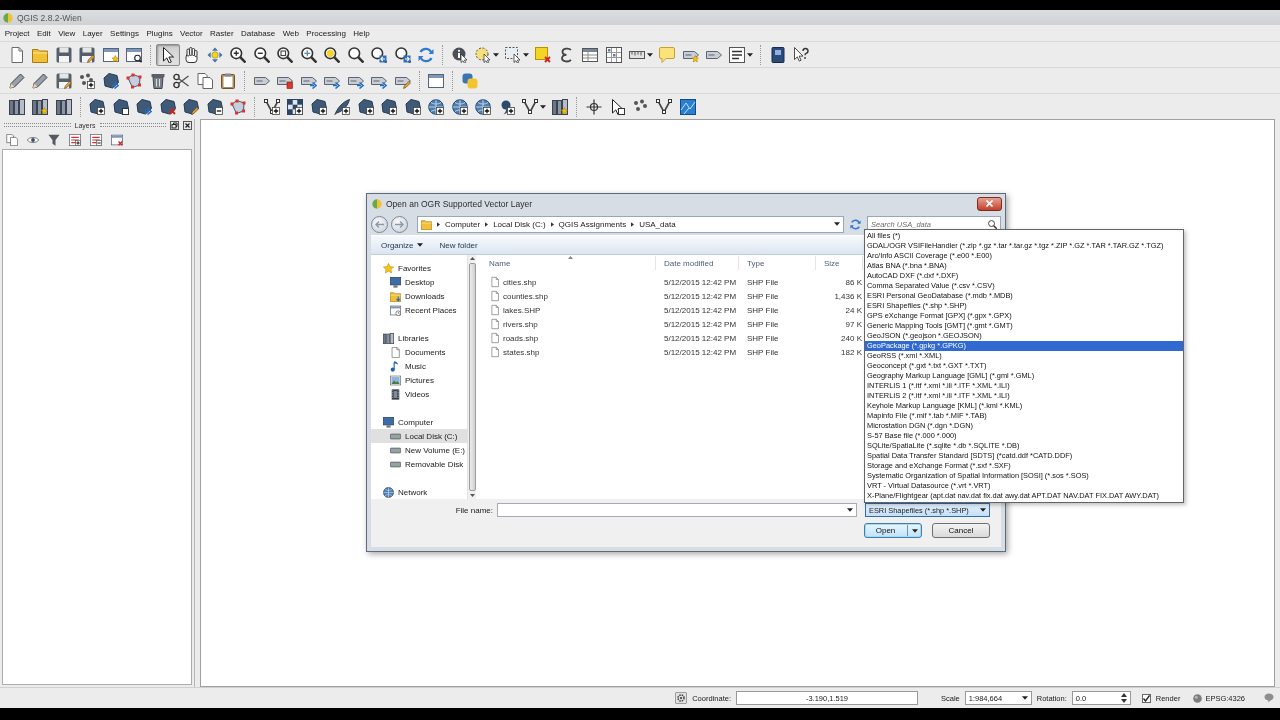  What do you see at coordinates (419, 492) in the screenshot?
I see `nav-item: Network` at bounding box center [419, 492].